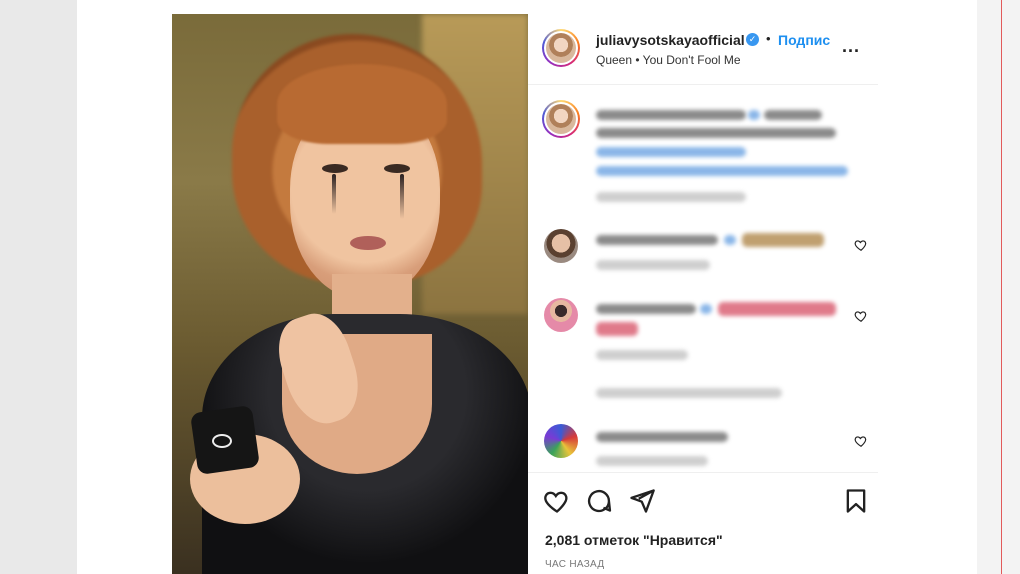 This screenshot has width=1020, height=574. What do you see at coordinates (362, 104) in the screenshot?
I see `photo-bangs` at bounding box center [362, 104].